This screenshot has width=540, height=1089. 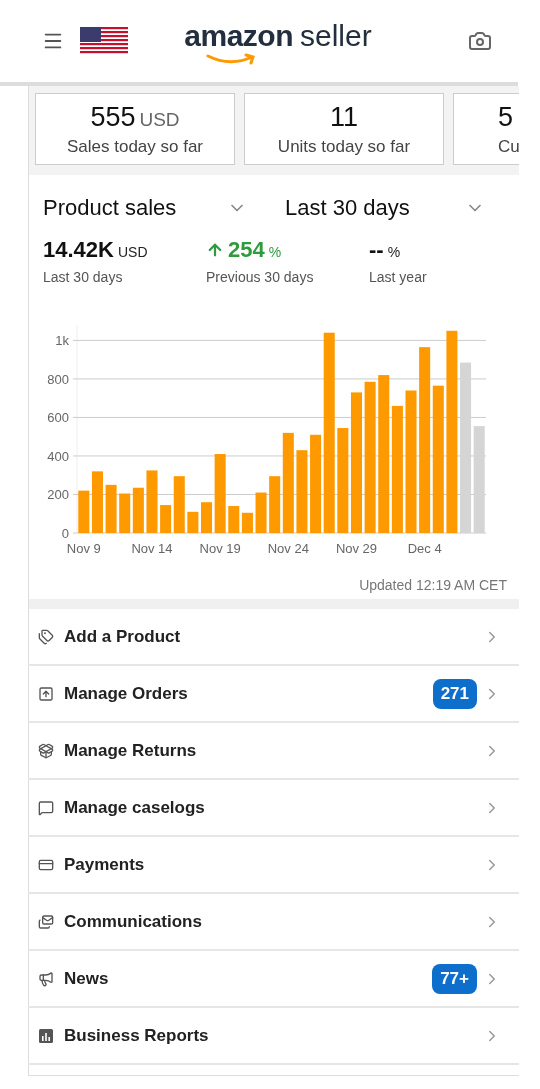 I want to click on stat-label: Previous 30 days, so click(x=260, y=277).